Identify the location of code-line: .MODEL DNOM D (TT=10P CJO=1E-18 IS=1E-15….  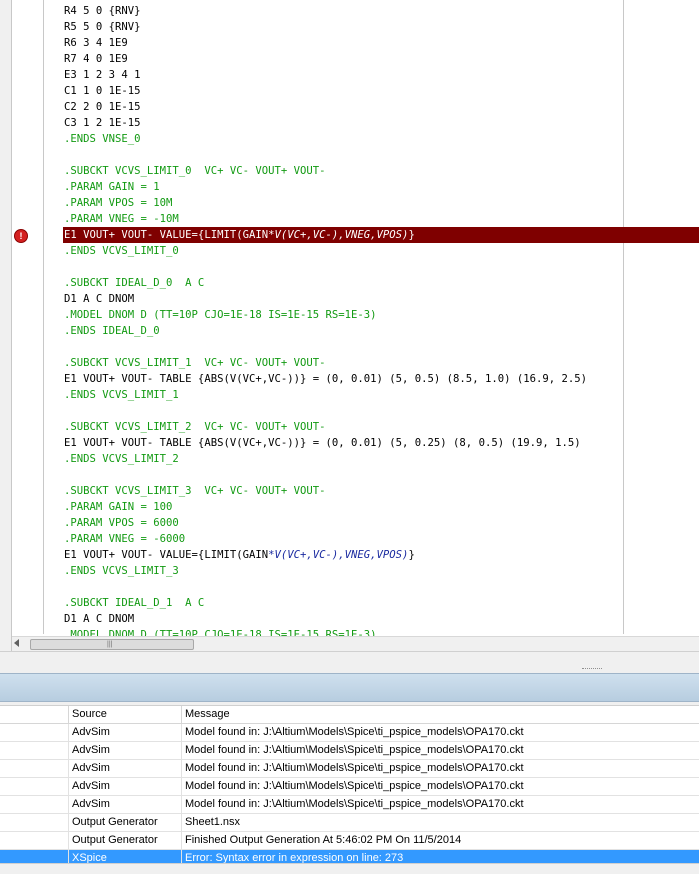
(381, 315).